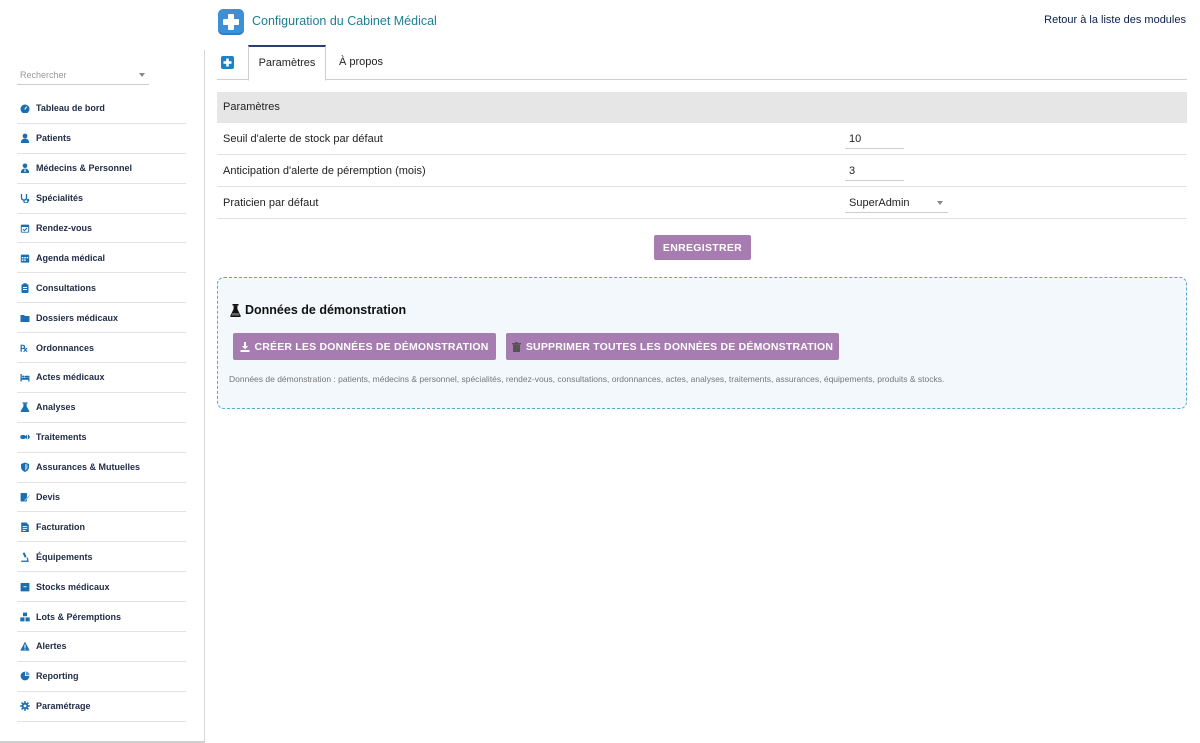 Image resolution: width=1200 pixels, height=743 pixels. What do you see at coordinates (60, 198) in the screenshot?
I see `sidebar-item-label: Spécialités` at bounding box center [60, 198].